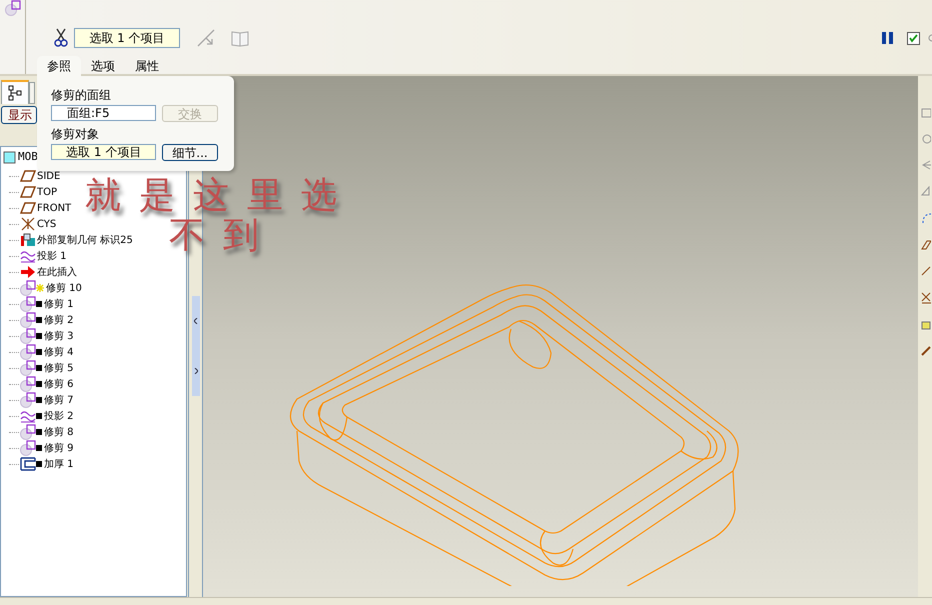  Describe the element at coordinates (28, 464) in the screenshot. I see `thicken-icon` at that location.